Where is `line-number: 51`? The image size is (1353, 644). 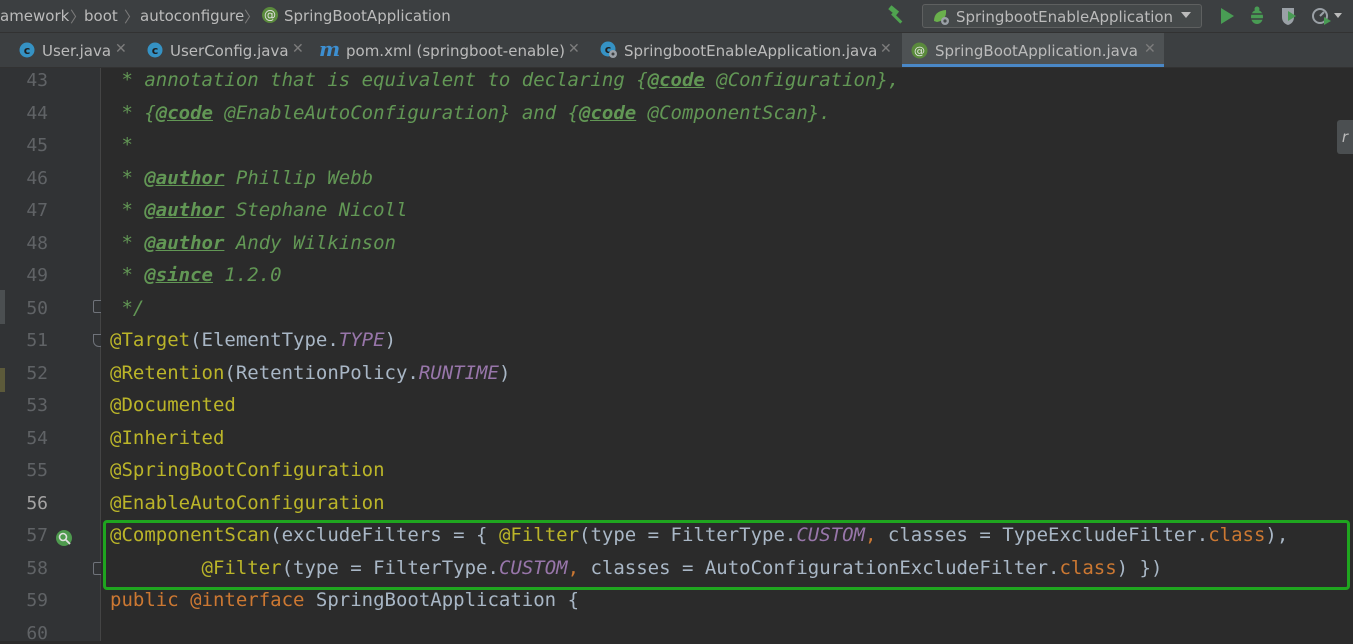 line-number: 51 is located at coordinates (37, 340).